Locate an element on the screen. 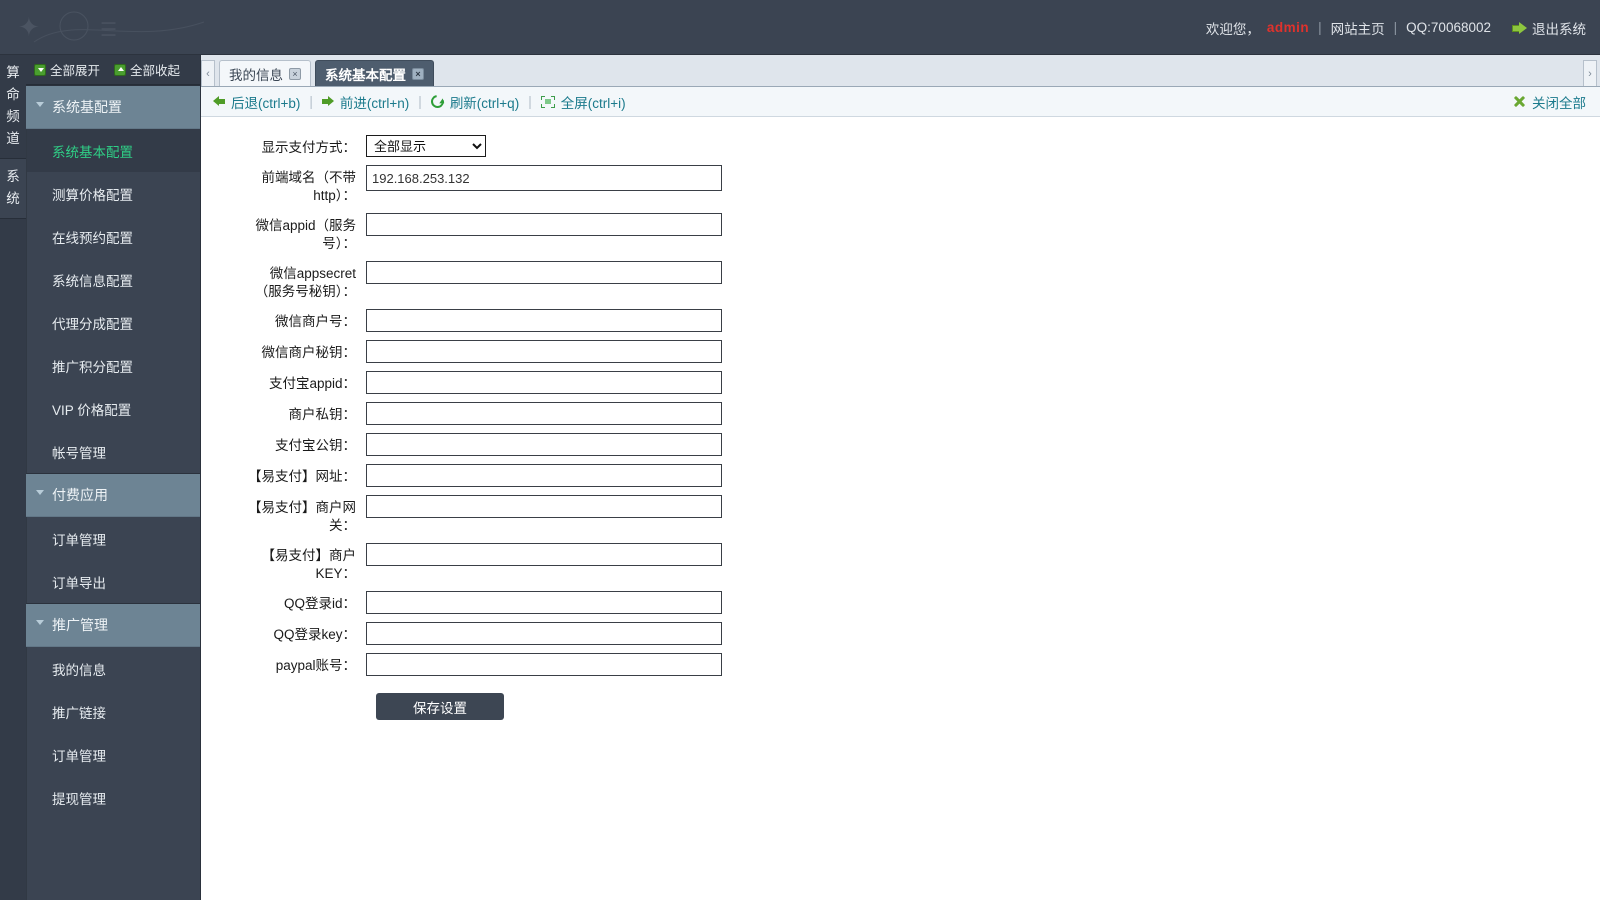 Image resolution: width=1600 pixels, height=900 pixels. forward-button: 前进(ctrl+n) is located at coordinates (365, 102).